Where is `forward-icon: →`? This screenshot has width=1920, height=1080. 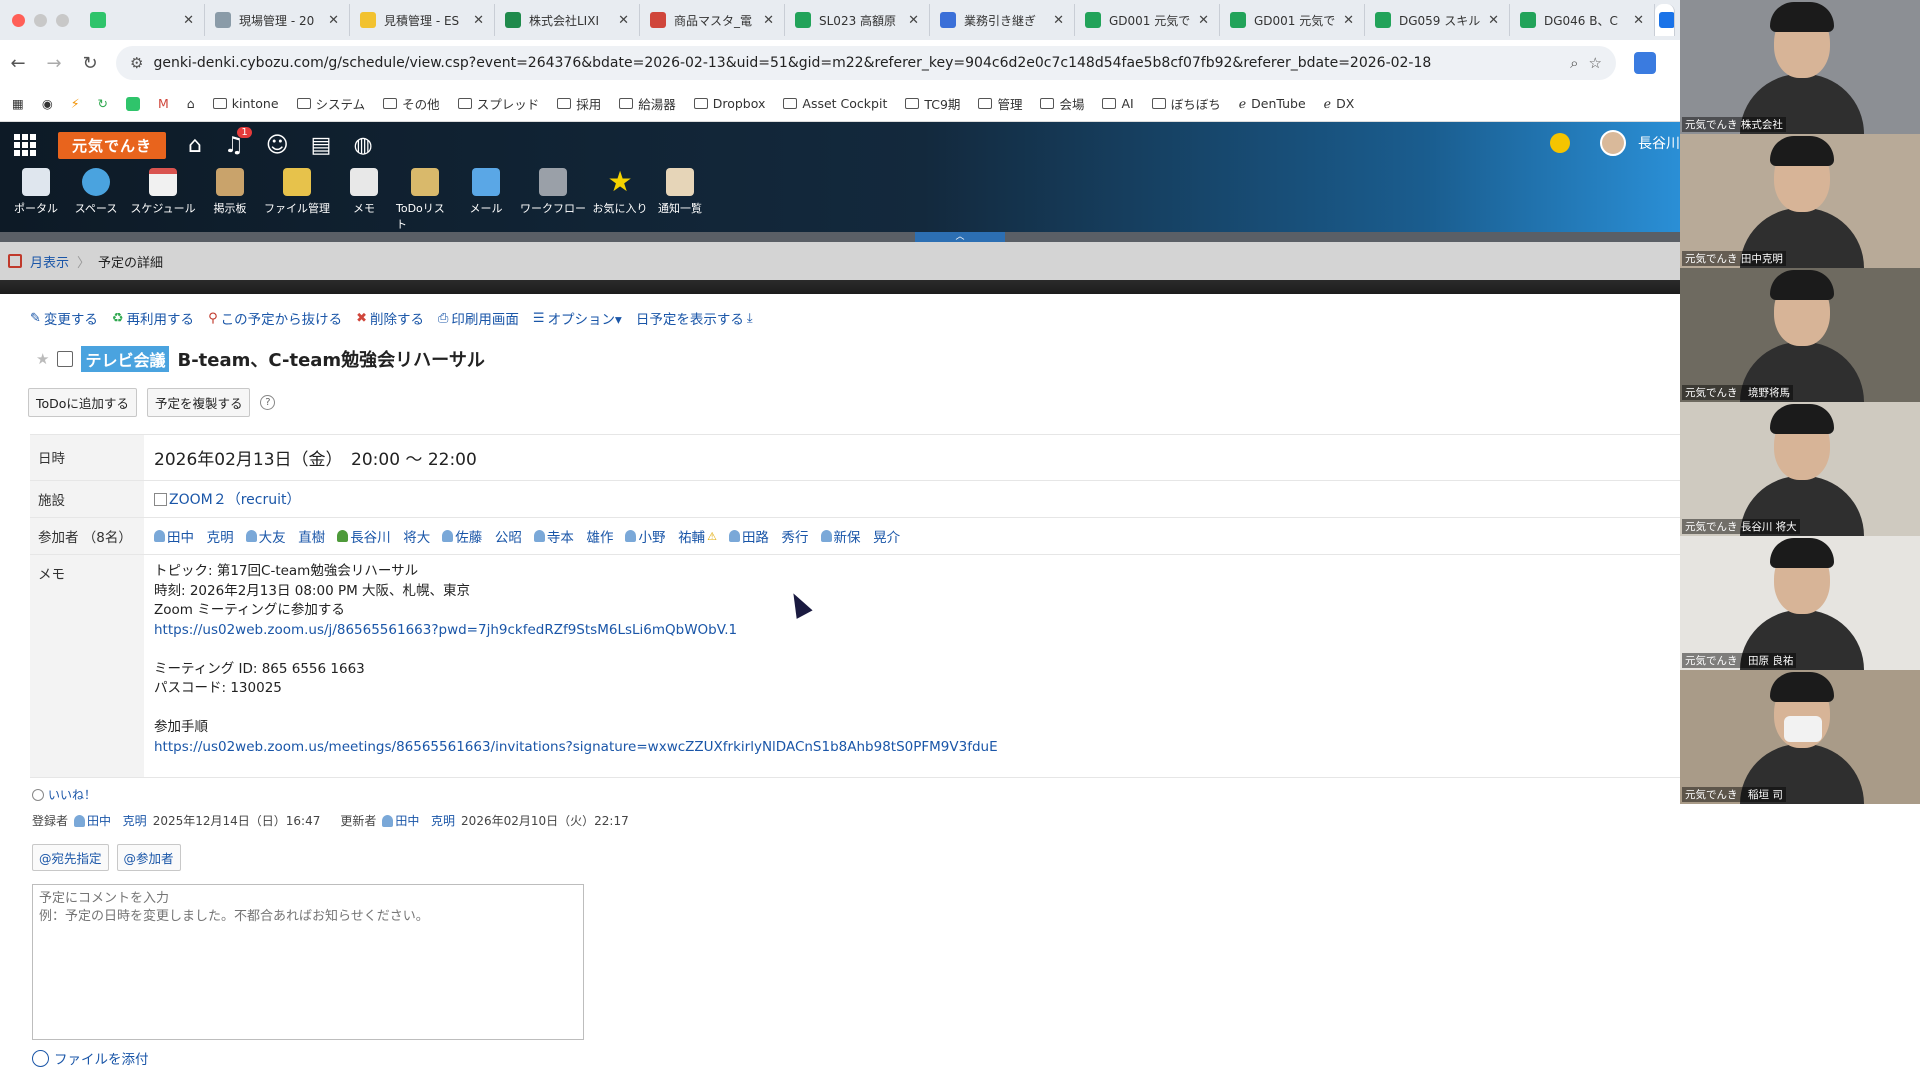
forward-icon: → is located at coordinates (54, 63).